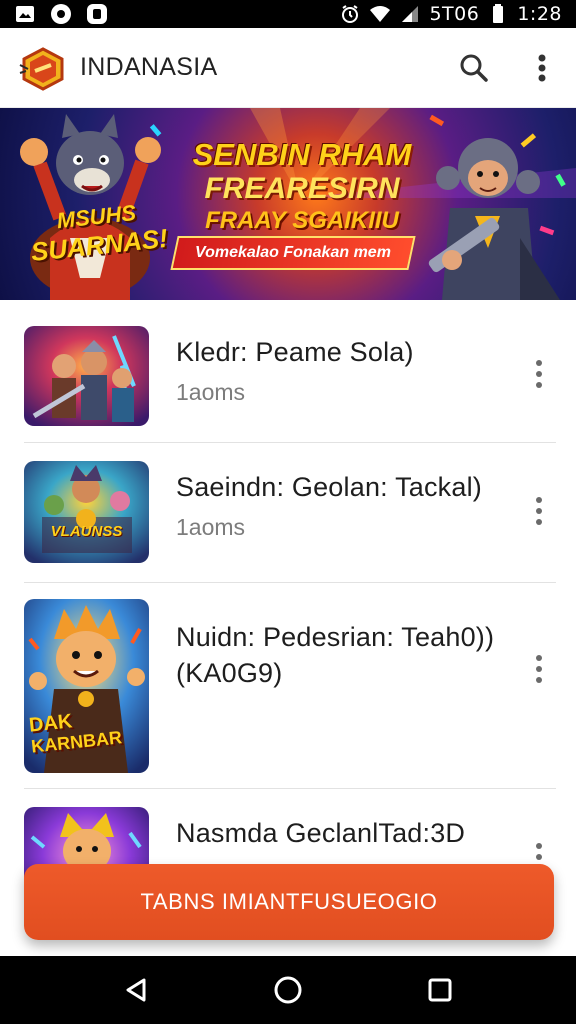 The width and height of the screenshot is (576, 1024). I want to click on status-text: 5T06, so click(454, 14).